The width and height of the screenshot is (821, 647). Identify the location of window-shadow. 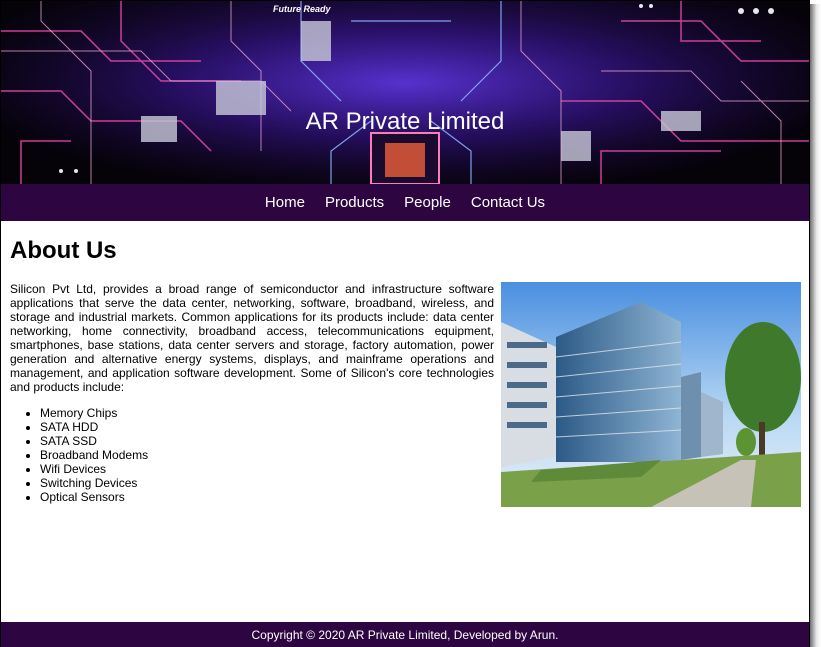
(815, 325).